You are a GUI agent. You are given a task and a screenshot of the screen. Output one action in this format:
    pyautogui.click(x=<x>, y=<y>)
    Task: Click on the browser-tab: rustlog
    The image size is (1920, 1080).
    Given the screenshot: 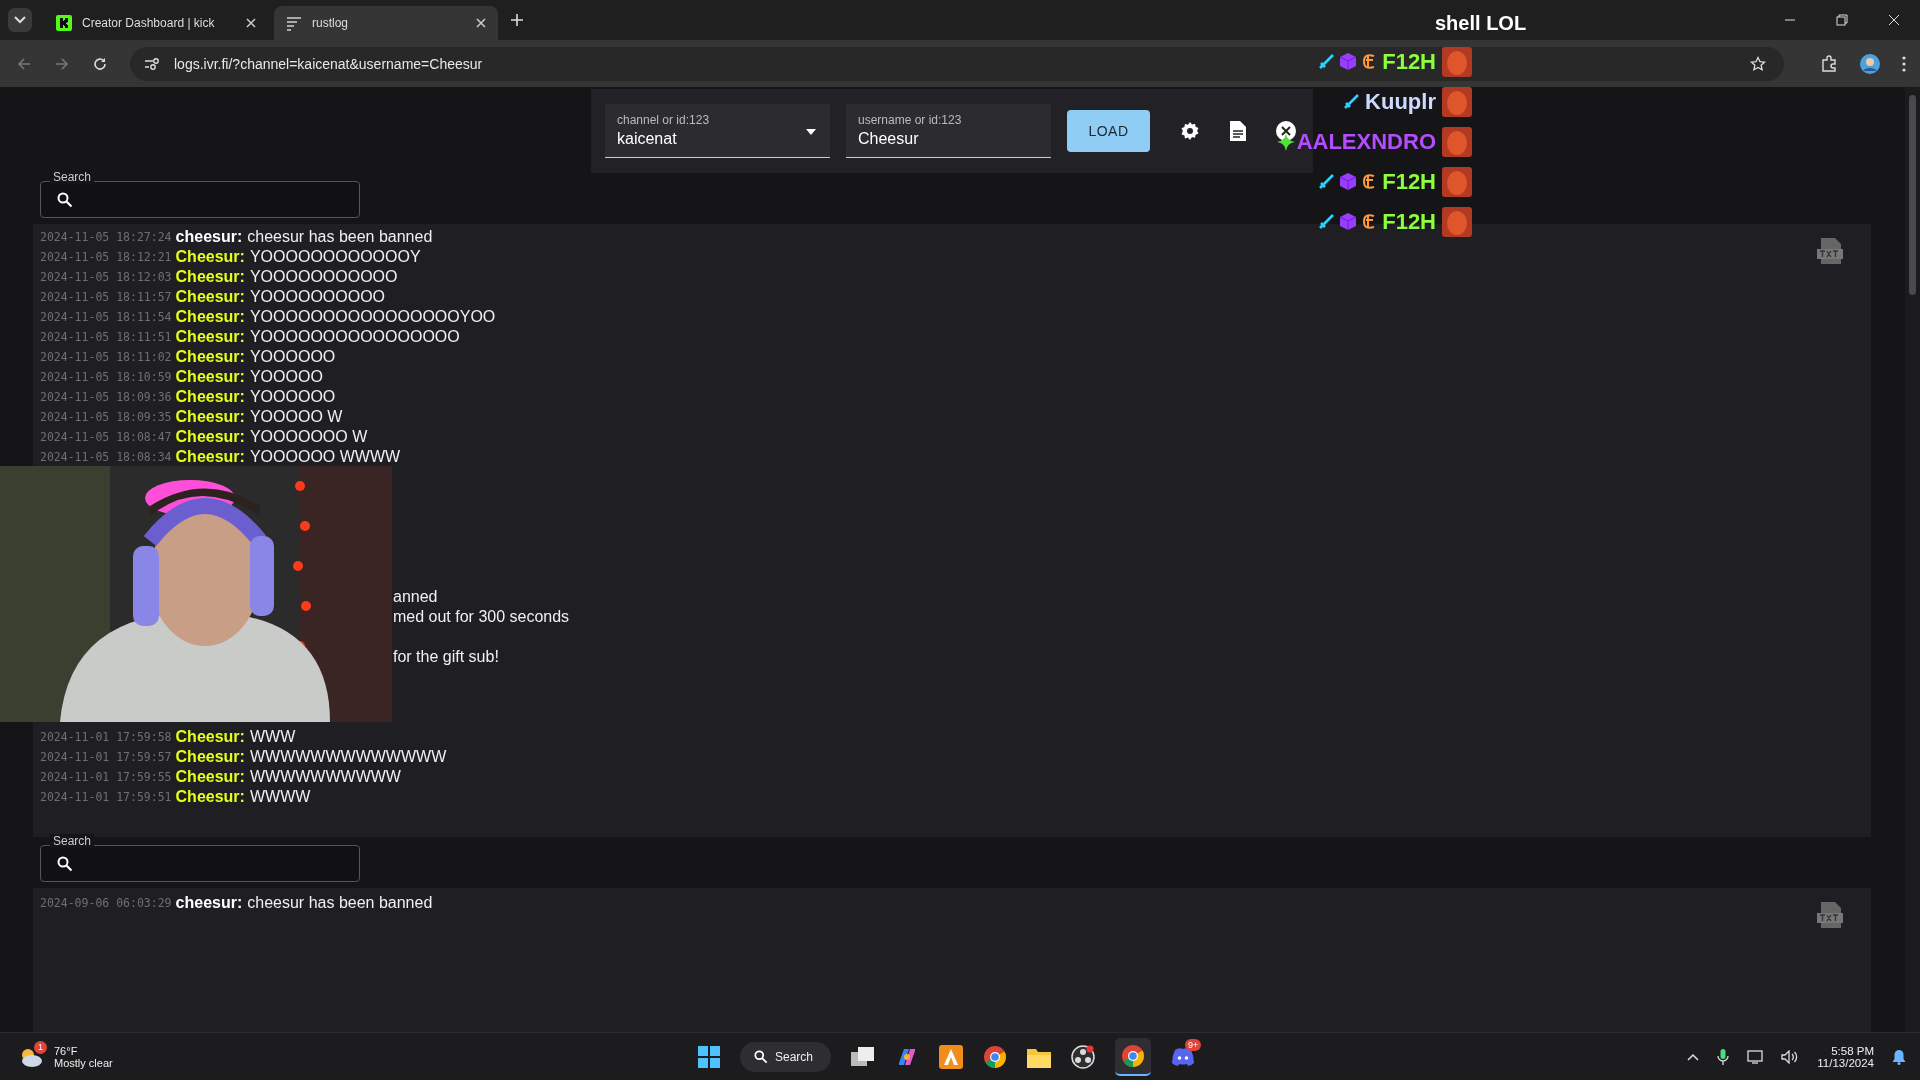 What is the action you would take?
    pyautogui.click(x=386, y=23)
    